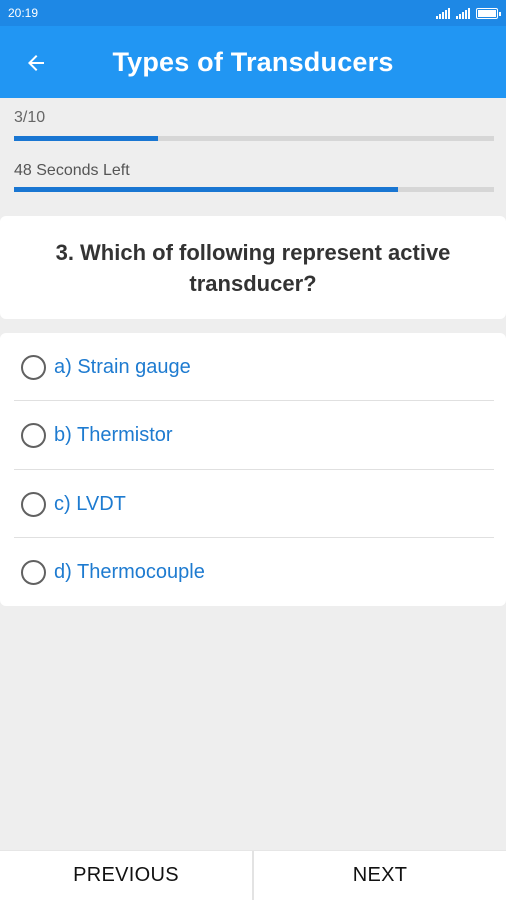 This screenshot has height=900, width=506. Describe the element at coordinates (253, 875) in the screenshot. I see `bottom-nav-bar: PREVIOUS NEXT` at that location.